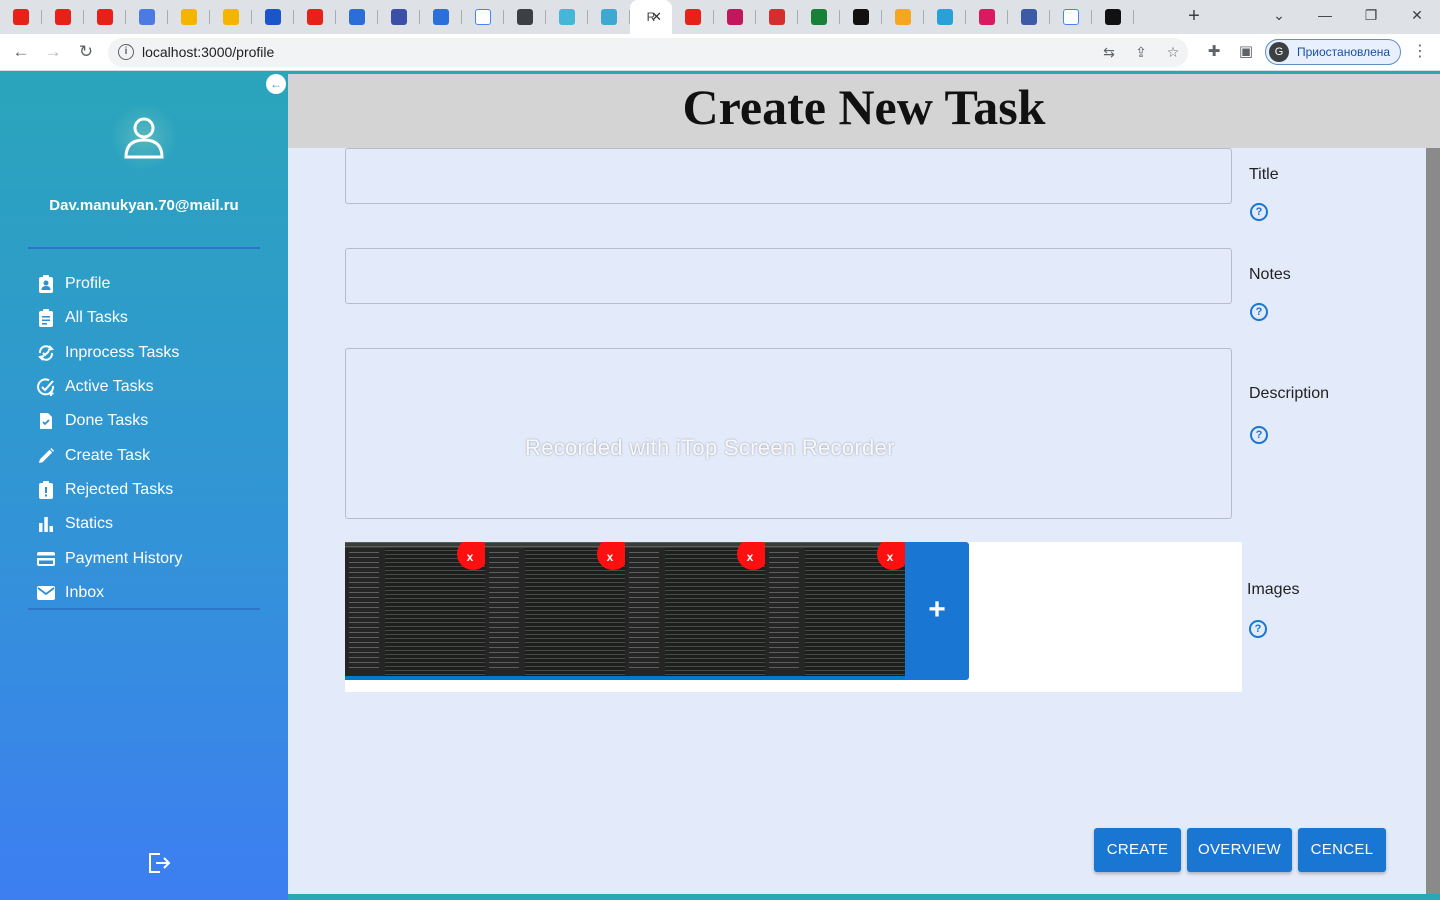 The width and height of the screenshot is (1440, 900). Describe the element at coordinates (1273, 589) in the screenshot. I see `images-label: Images` at that location.